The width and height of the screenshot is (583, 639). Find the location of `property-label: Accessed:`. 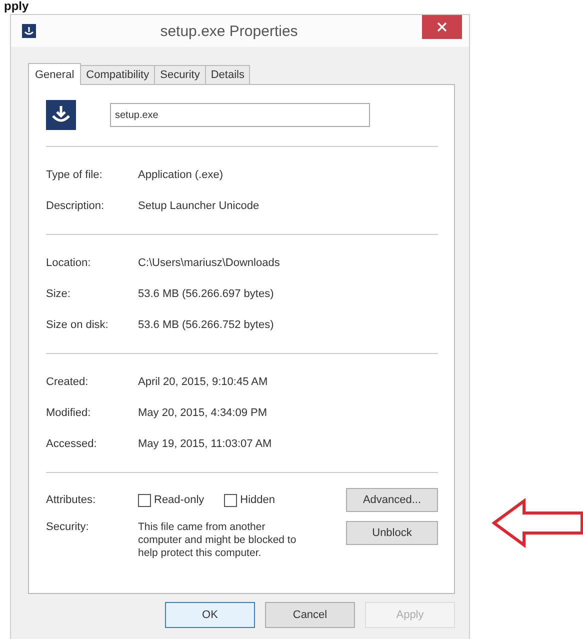

property-label: Accessed: is located at coordinates (72, 444).